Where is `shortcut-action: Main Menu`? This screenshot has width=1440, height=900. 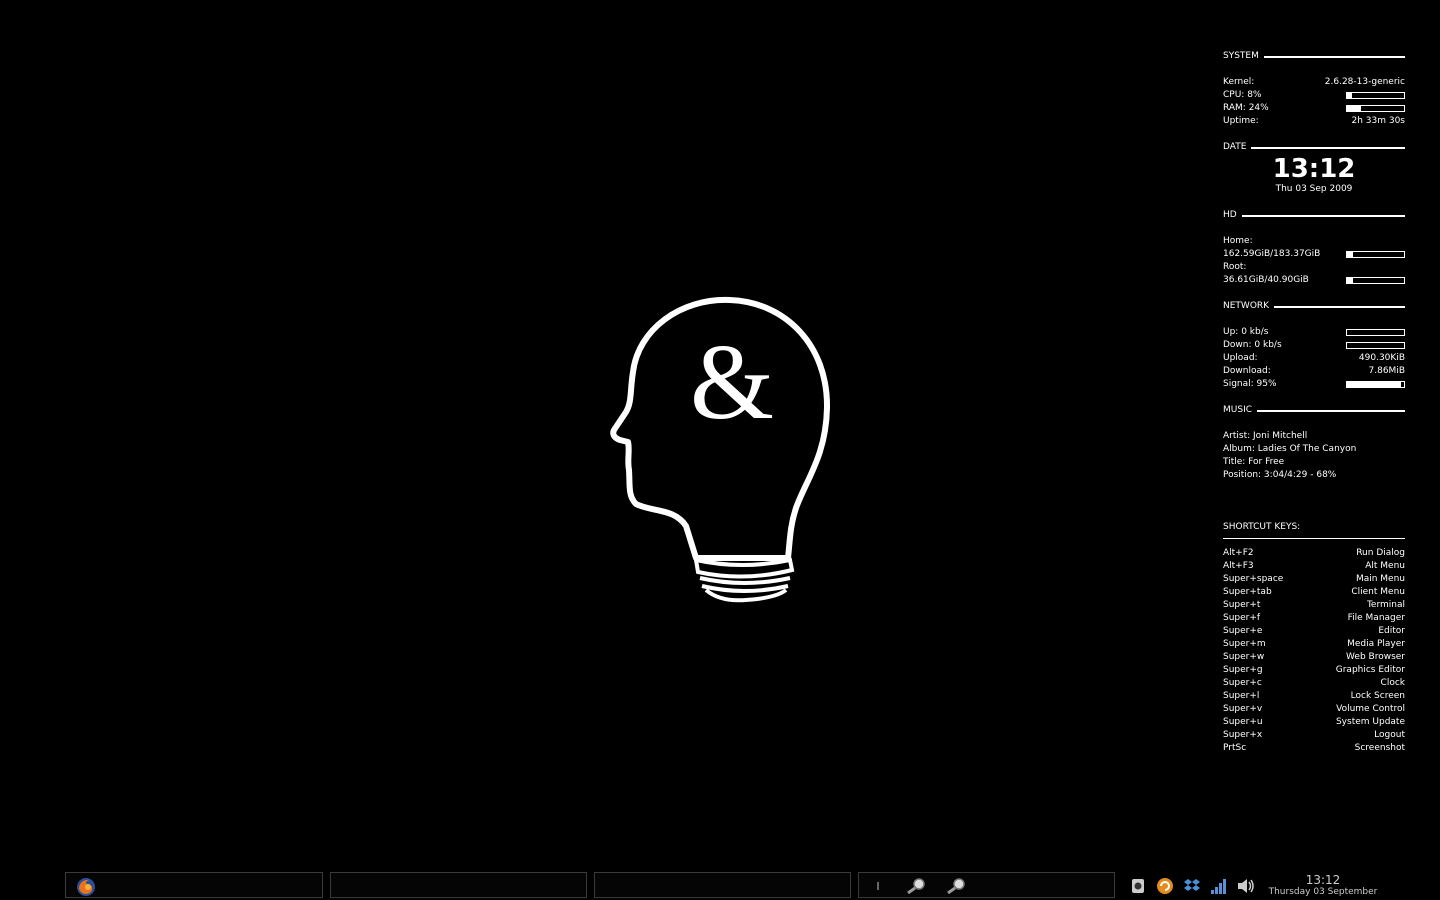 shortcut-action: Main Menu is located at coordinates (1380, 579).